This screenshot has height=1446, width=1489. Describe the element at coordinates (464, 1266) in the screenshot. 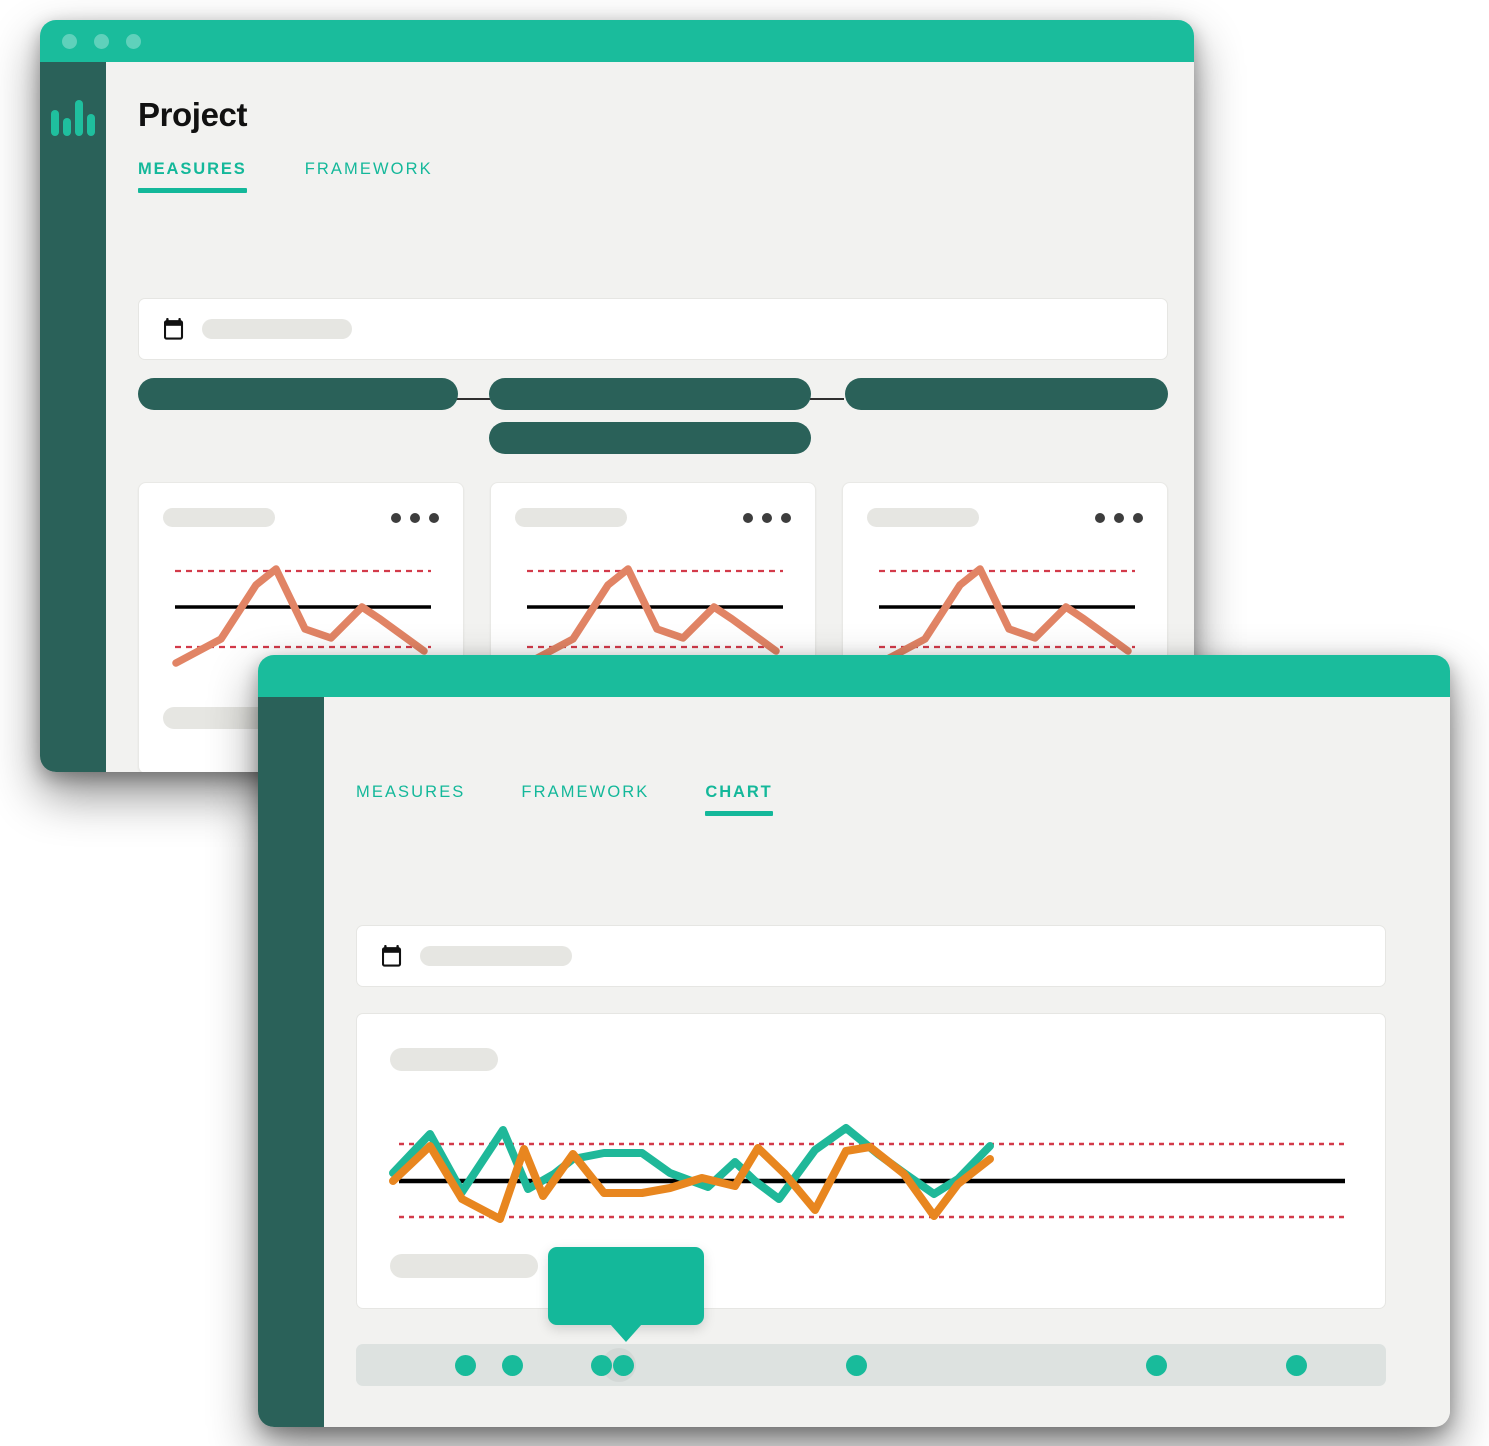

I see `chart-card-footer-label` at that location.